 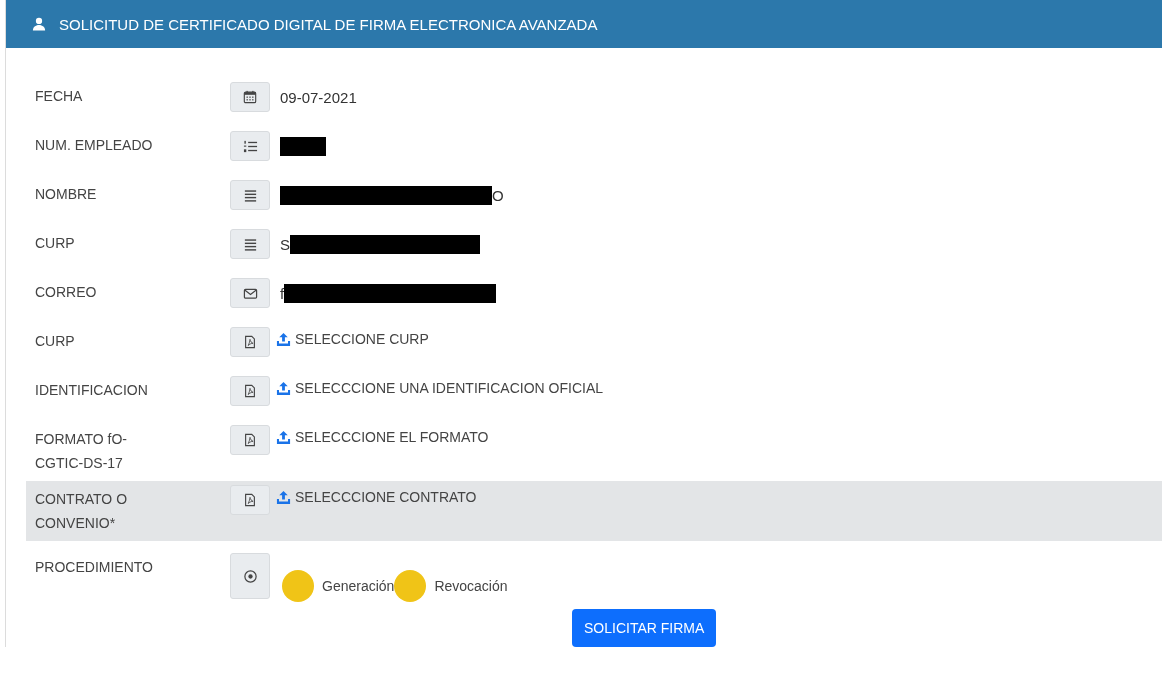 I want to click on file-select-link: SELECCCIONE CONTRATO, so click(x=386, y=497).